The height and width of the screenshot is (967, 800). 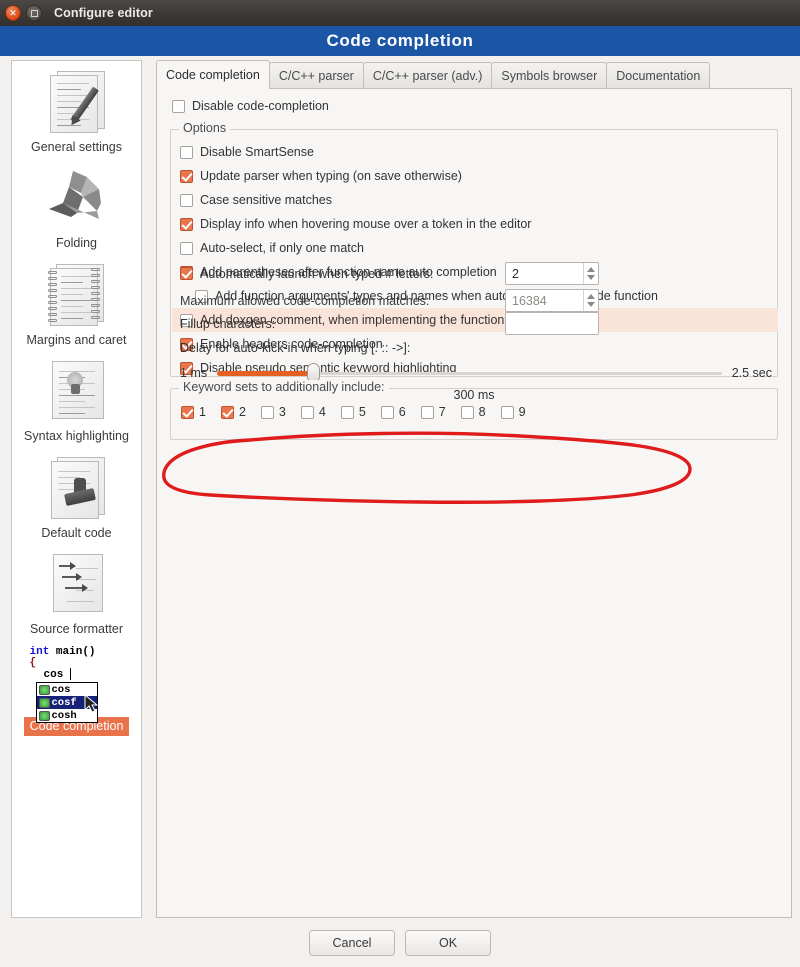 What do you see at coordinates (544, 301) in the screenshot?
I see `max-matches-value: 16384` at bounding box center [544, 301].